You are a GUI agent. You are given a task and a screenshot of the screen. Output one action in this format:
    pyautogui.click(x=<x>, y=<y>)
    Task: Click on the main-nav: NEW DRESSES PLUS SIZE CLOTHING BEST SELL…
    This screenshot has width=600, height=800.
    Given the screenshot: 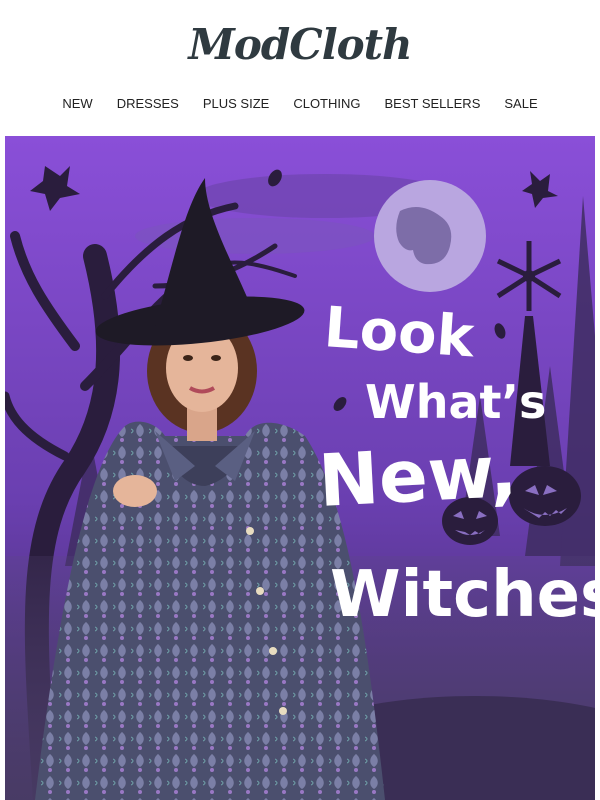 What is the action you would take?
    pyautogui.click(x=300, y=103)
    